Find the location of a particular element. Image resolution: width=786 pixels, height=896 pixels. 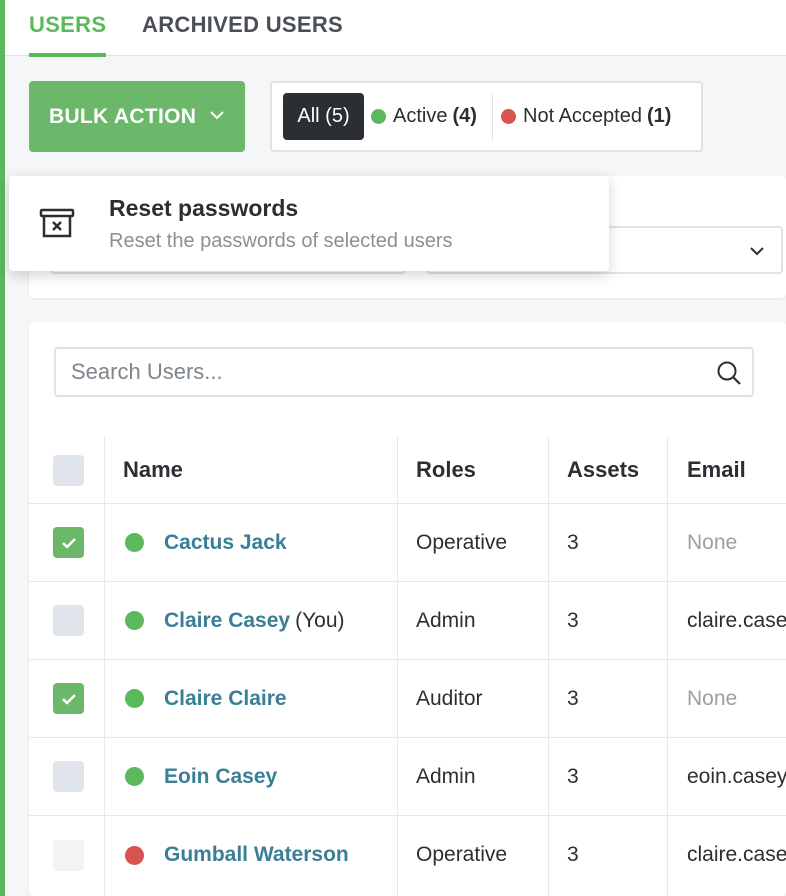

filter-active: Active (4) is located at coordinates (424, 116).